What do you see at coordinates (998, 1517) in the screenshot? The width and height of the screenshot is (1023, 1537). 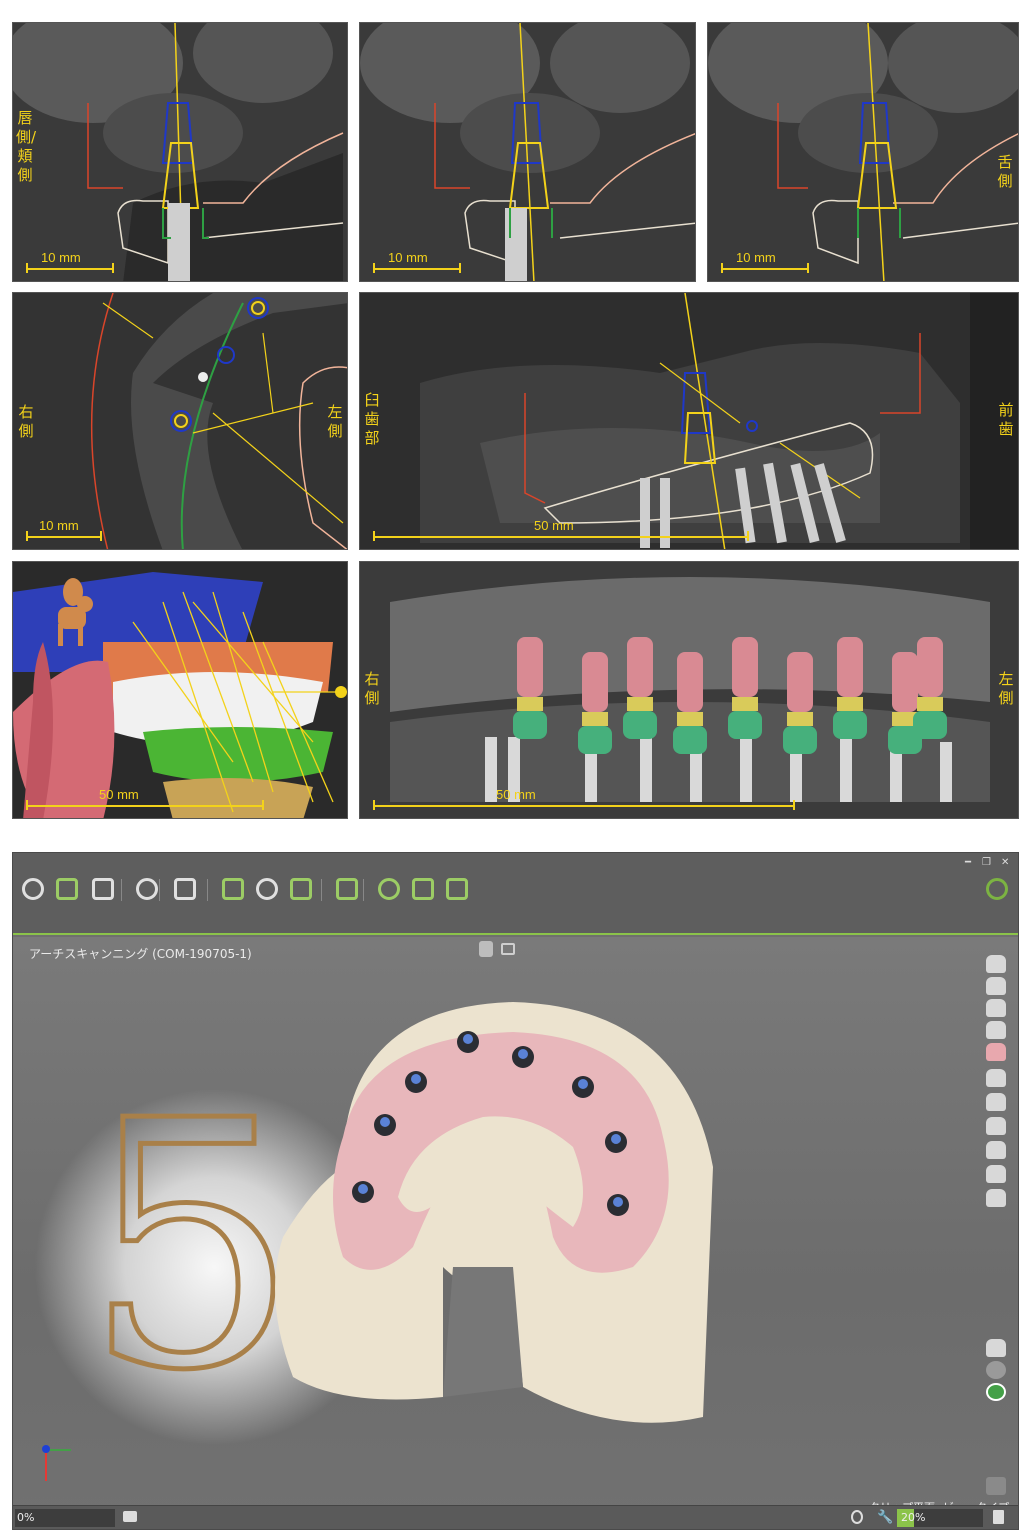 I see `trash-icon` at bounding box center [998, 1517].